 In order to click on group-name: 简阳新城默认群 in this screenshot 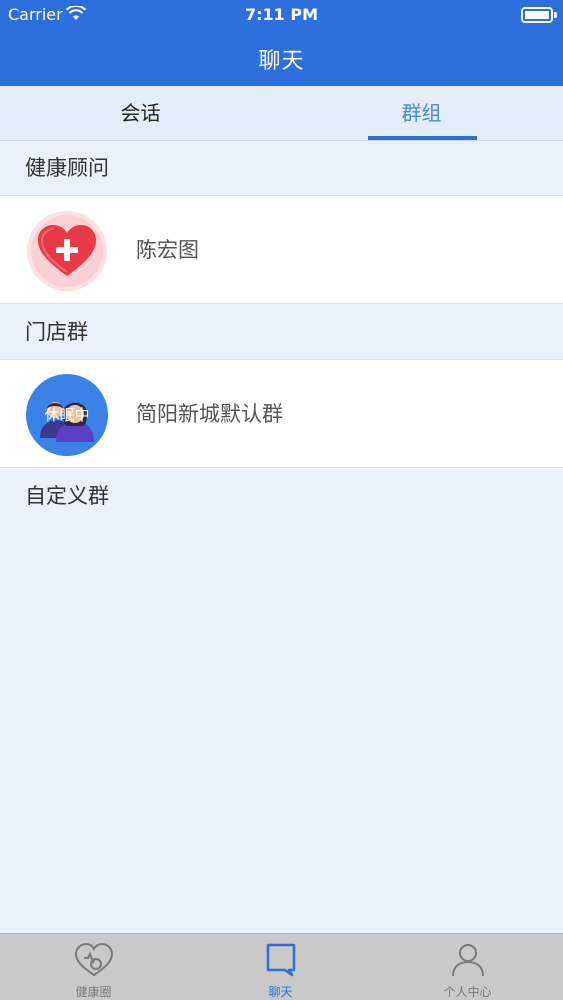, I will do `click(209, 414)`.